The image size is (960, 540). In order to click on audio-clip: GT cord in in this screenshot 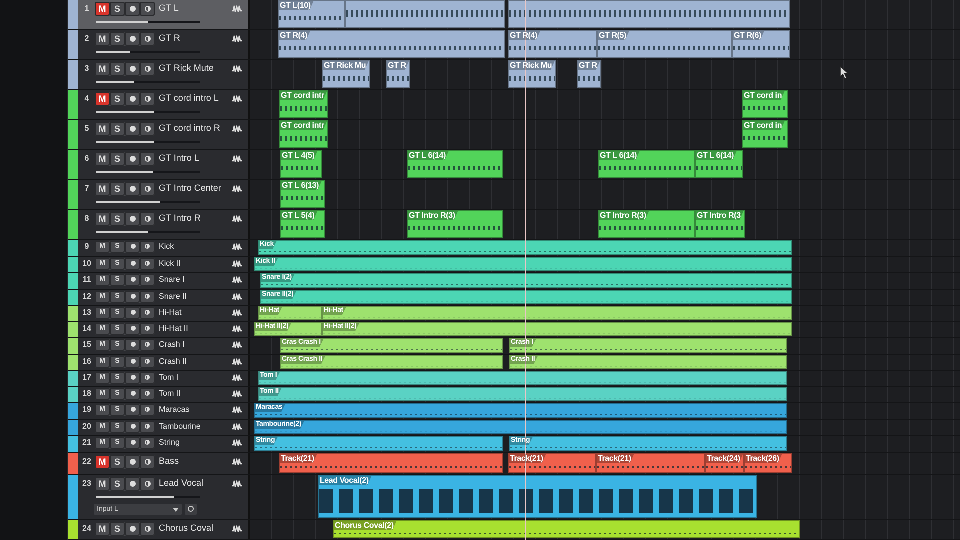, I will do `click(765, 134)`.